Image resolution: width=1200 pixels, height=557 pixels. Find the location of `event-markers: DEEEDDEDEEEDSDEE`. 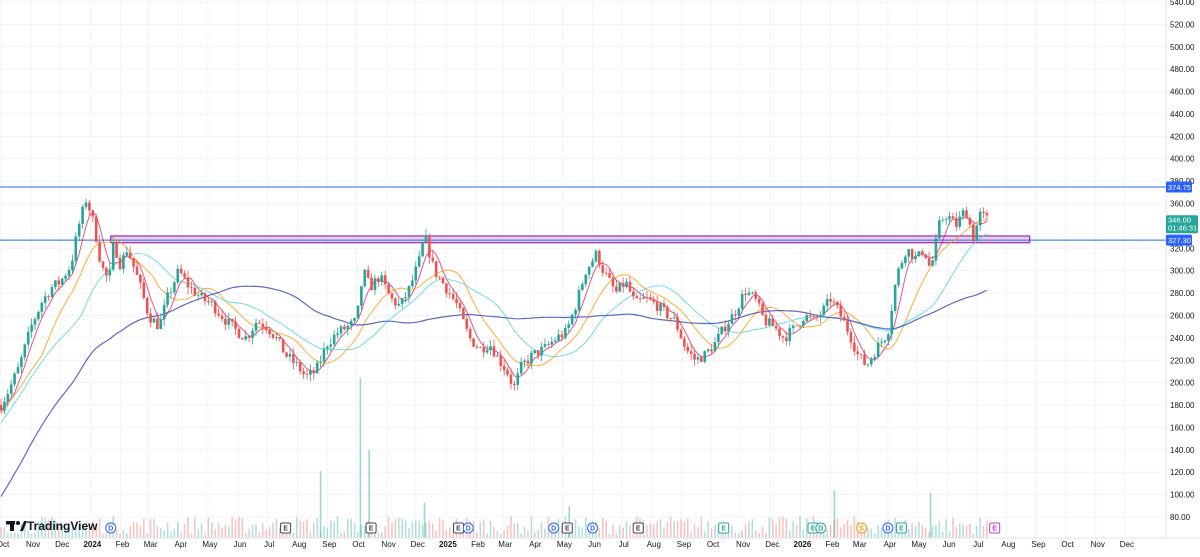

event-markers: DEEEDDEDEEEDSDEE is located at coordinates (553, 528).